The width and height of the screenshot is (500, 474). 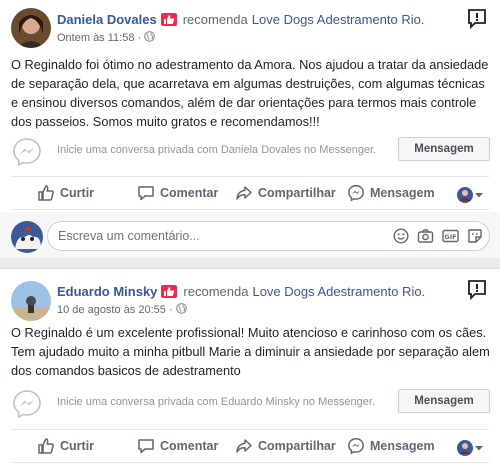 What do you see at coordinates (250, 235) in the screenshot?
I see `comment-composer: GIF` at bounding box center [250, 235].